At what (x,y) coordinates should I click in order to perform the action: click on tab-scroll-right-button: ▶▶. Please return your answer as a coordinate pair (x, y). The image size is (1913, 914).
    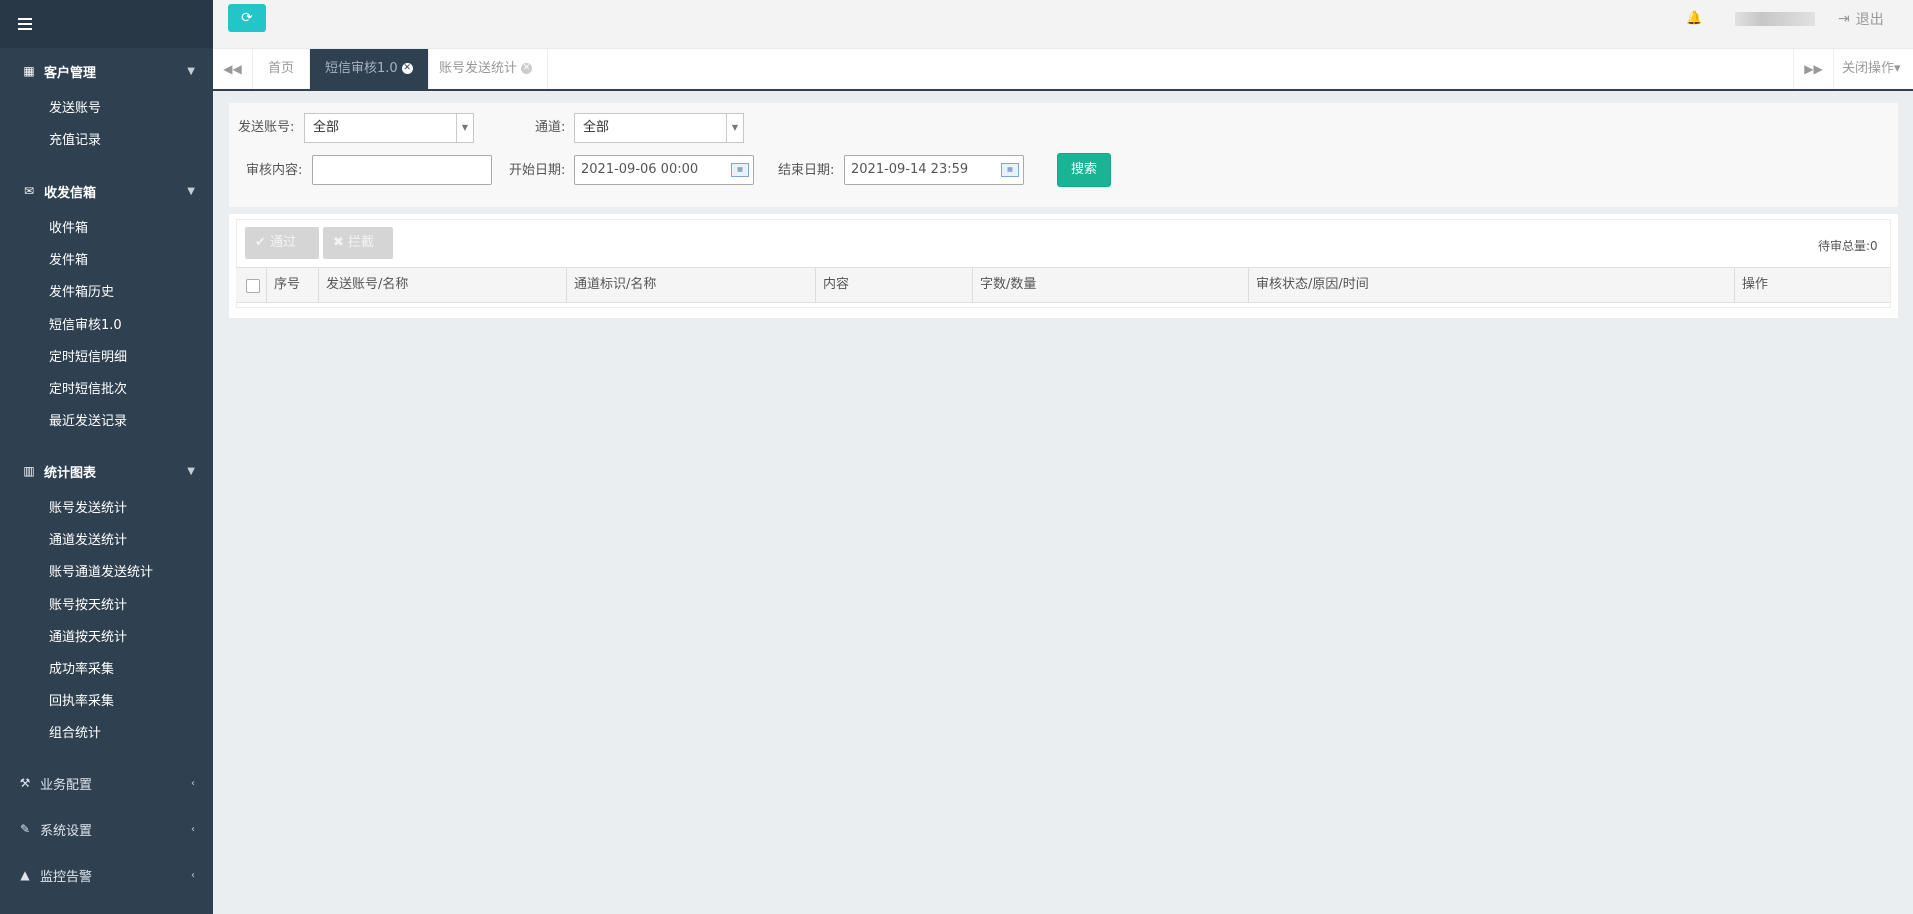
    Looking at the image, I should click on (1813, 69).